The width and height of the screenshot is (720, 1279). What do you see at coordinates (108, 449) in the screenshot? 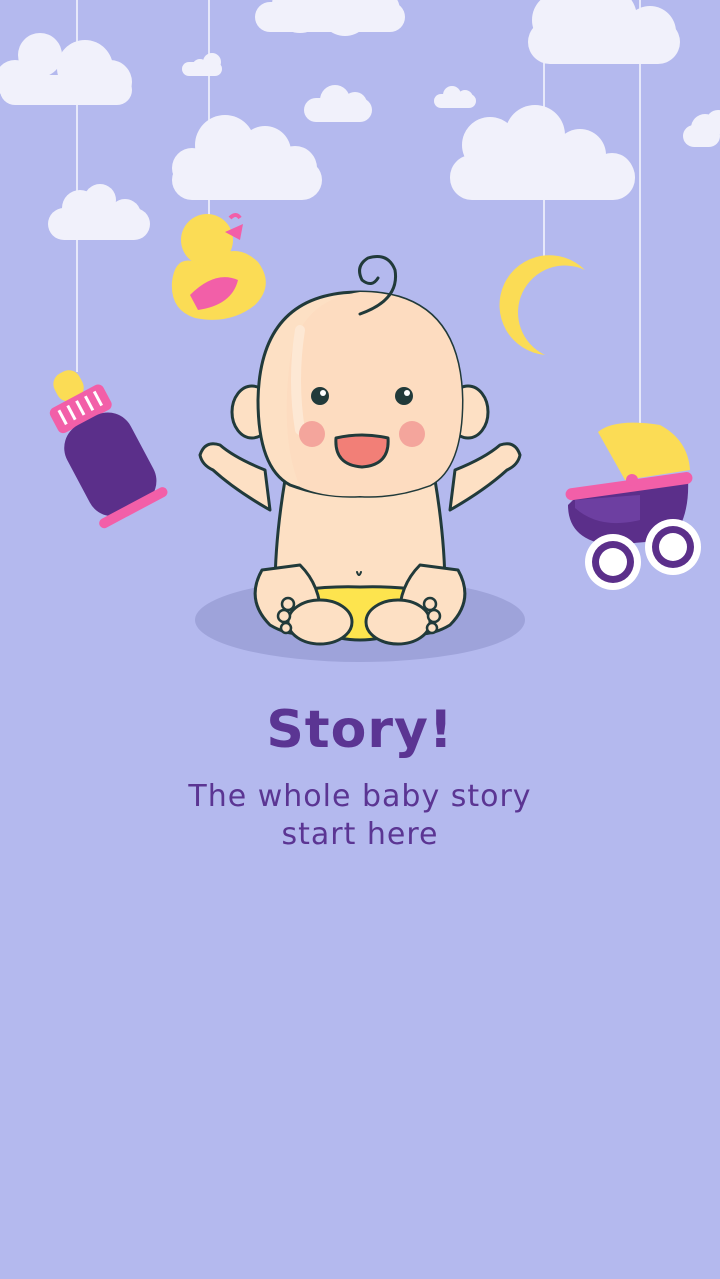
I see `bottle-icon` at bounding box center [108, 449].